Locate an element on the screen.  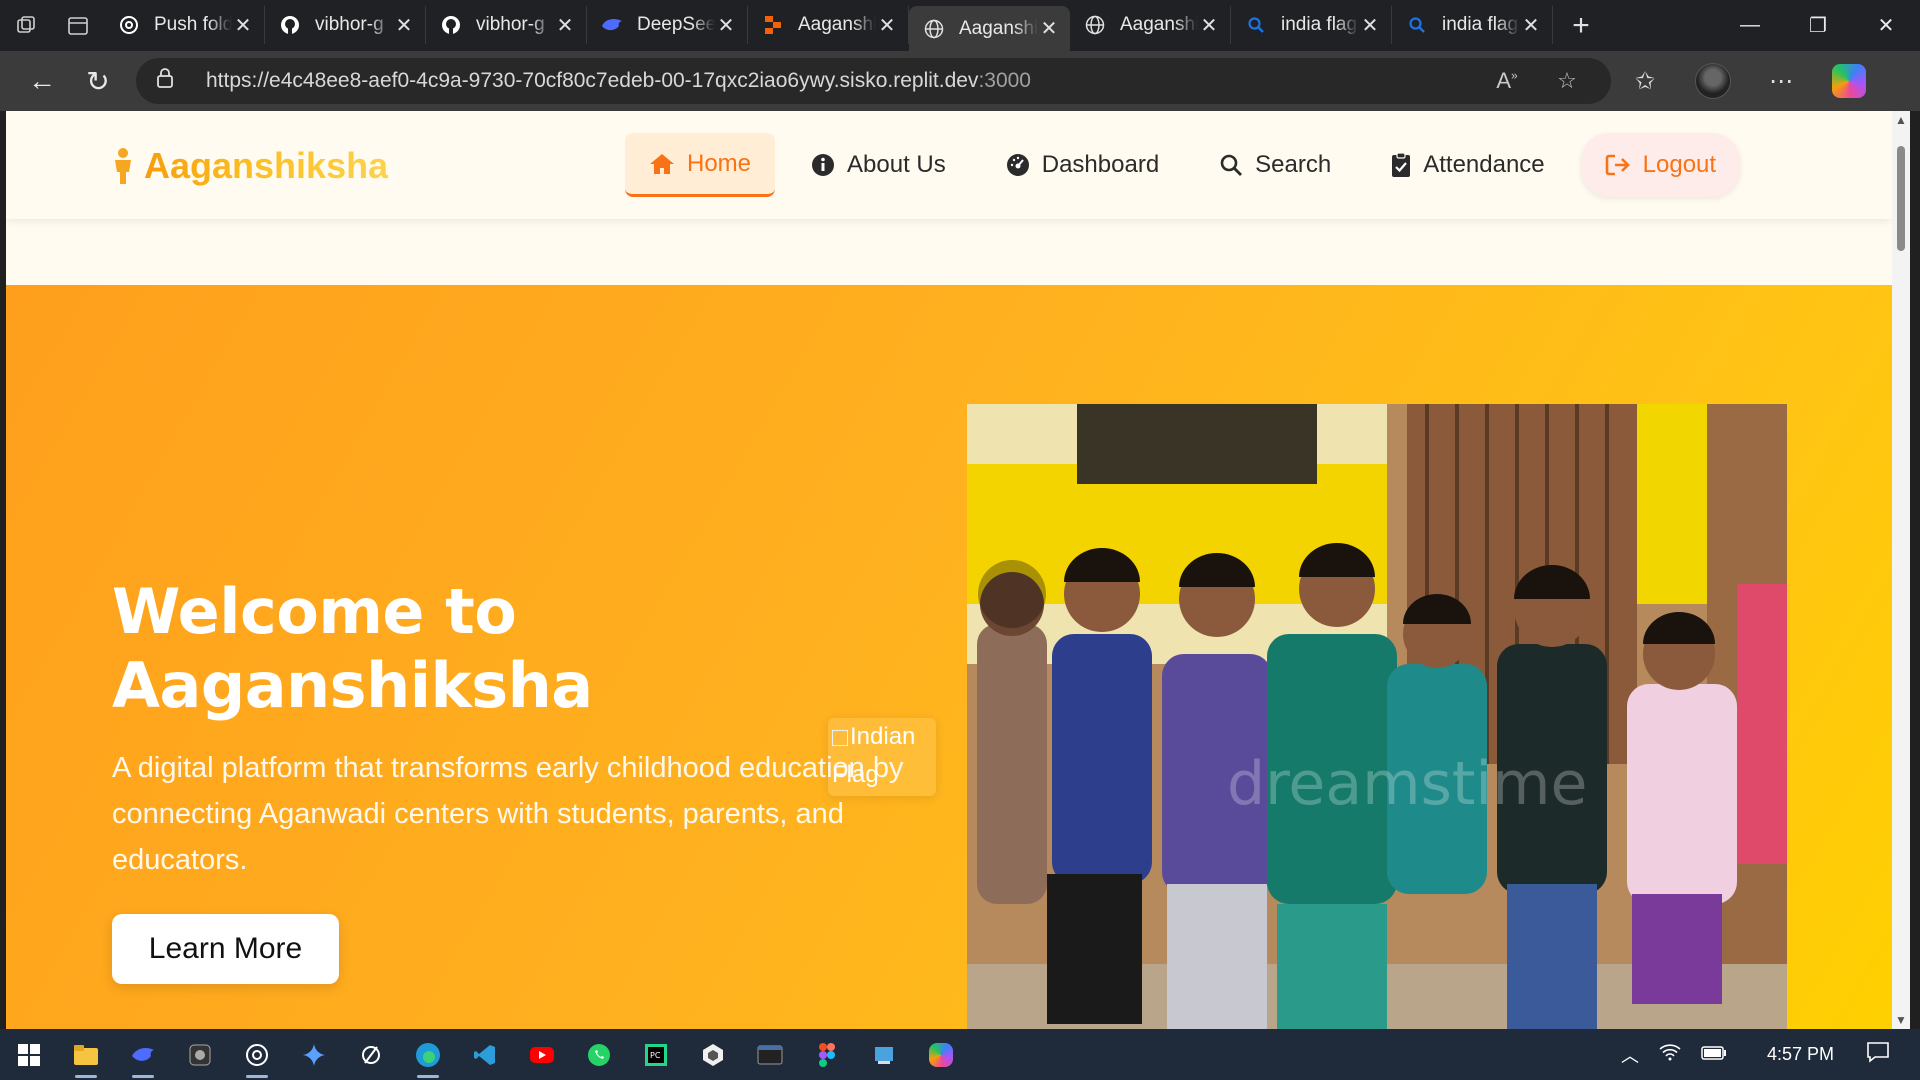
scroll-up-arrow-icon: ▲ is located at coordinates (1901, 120).